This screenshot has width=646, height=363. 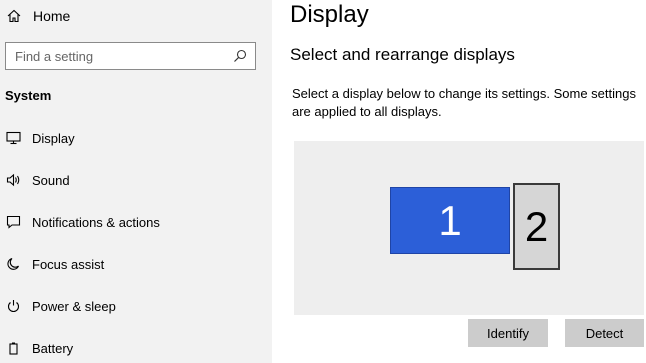 I want to click on detect-button: Detect, so click(x=604, y=333).